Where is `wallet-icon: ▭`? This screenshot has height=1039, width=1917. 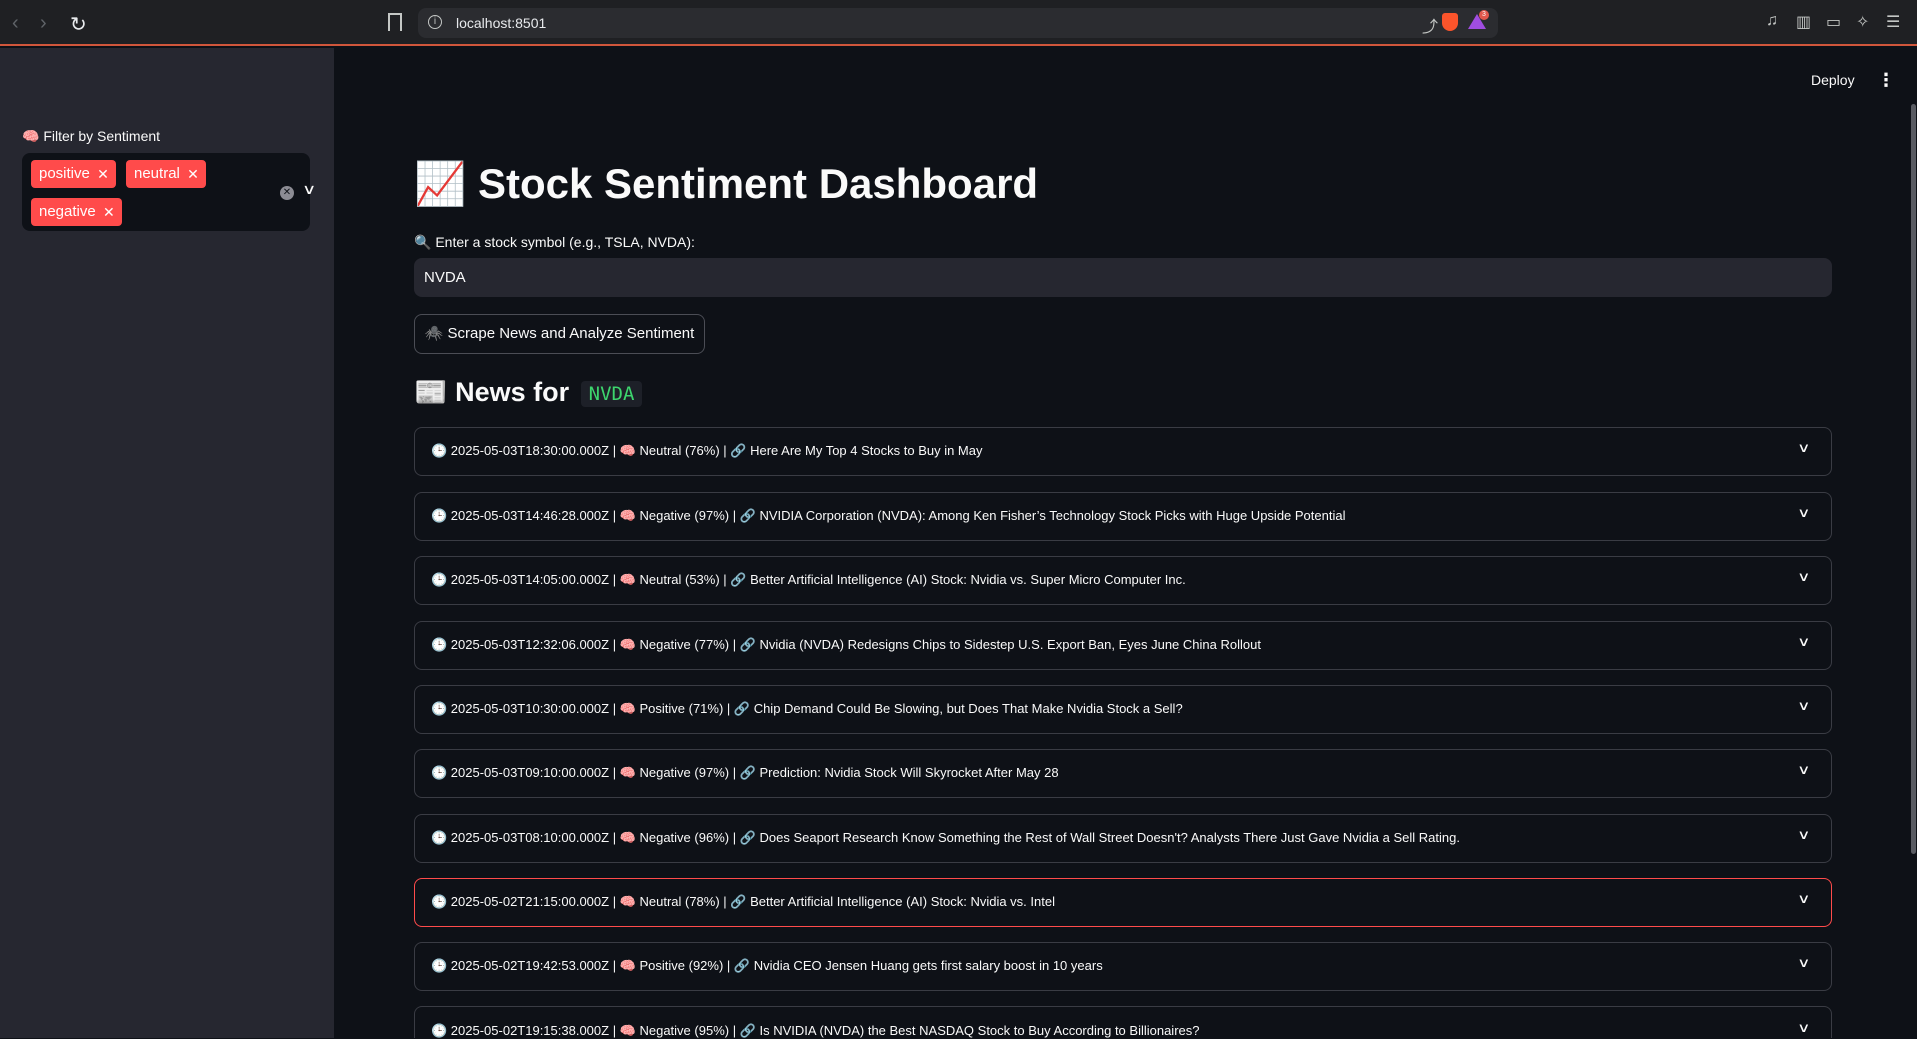
wallet-icon: ▭ is located at coordinates (1833, 22).